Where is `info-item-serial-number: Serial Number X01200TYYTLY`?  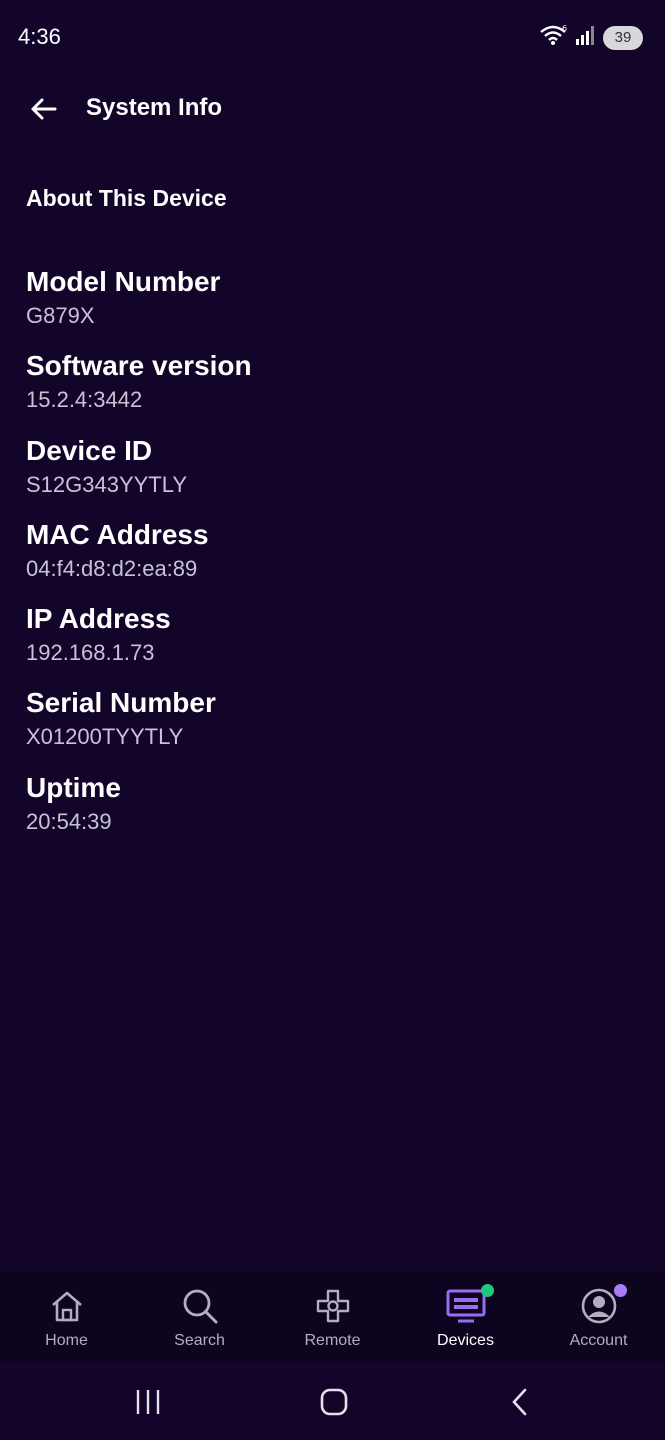
info-item-serial-number: Serial Number X01200TYYTLY is located at coordinates (326, 728).